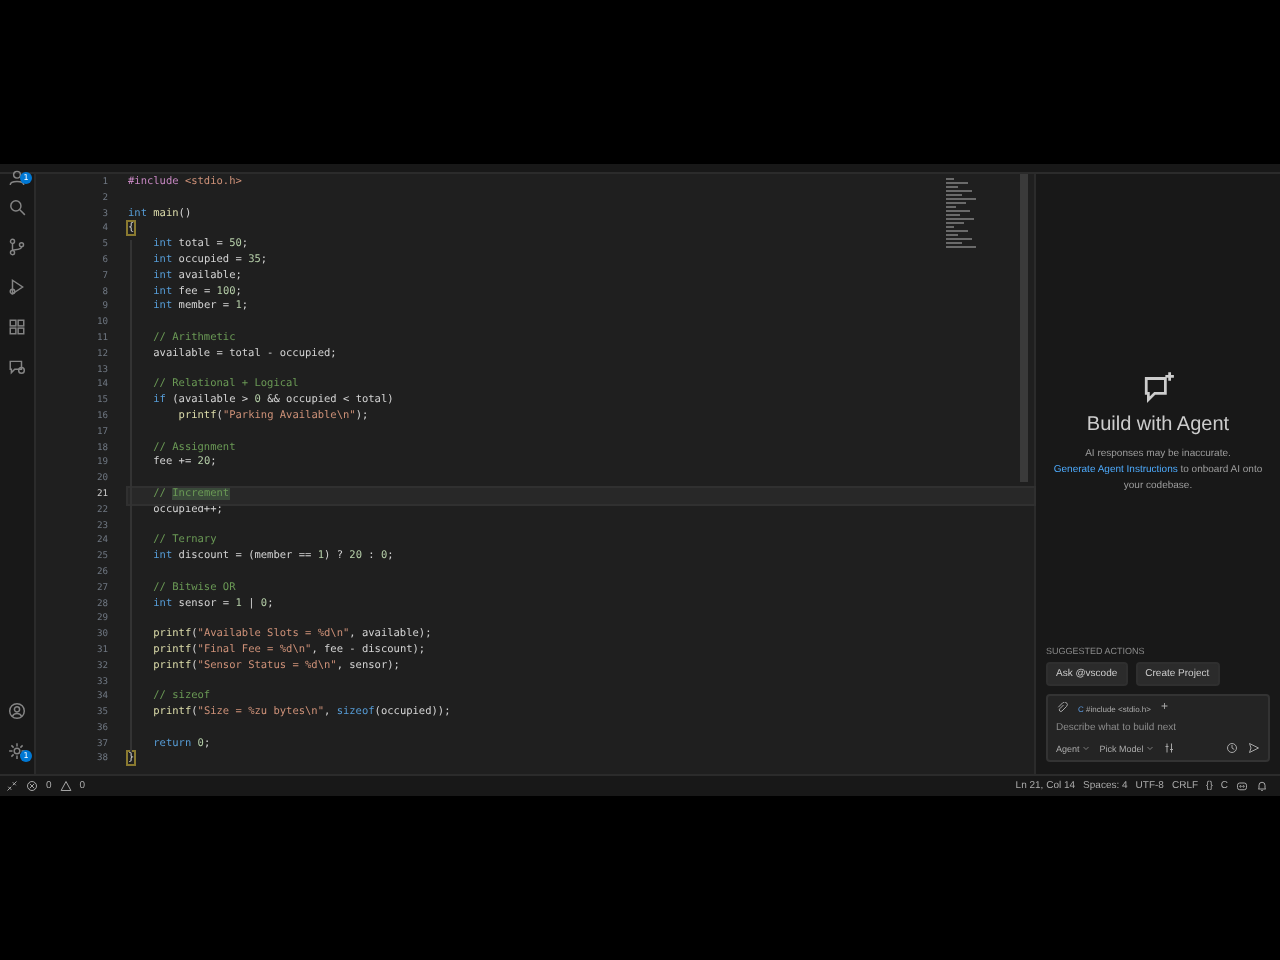 The height and width of the screenshot is (960, 1280). I want to click on chat-sparkle-icon, so click(1158, 387).